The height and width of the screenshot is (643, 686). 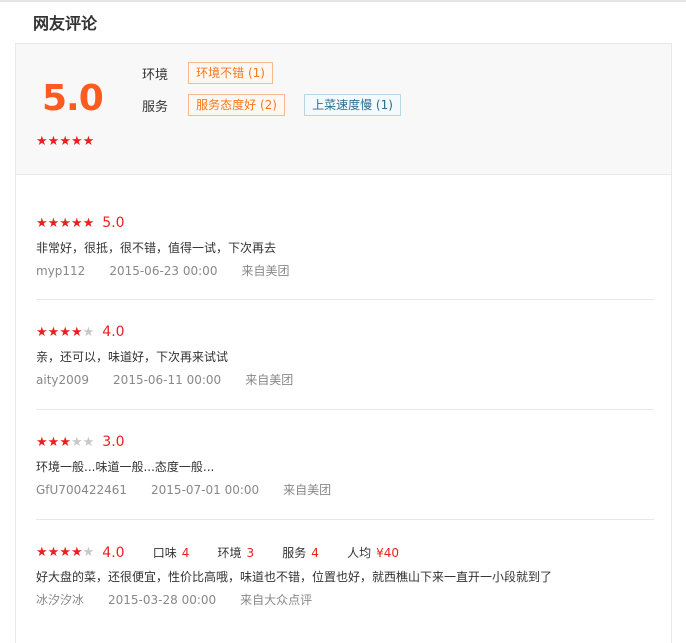 I want to click on sub-rating-price: 人均 ¥40, so click(x=373, y=553).